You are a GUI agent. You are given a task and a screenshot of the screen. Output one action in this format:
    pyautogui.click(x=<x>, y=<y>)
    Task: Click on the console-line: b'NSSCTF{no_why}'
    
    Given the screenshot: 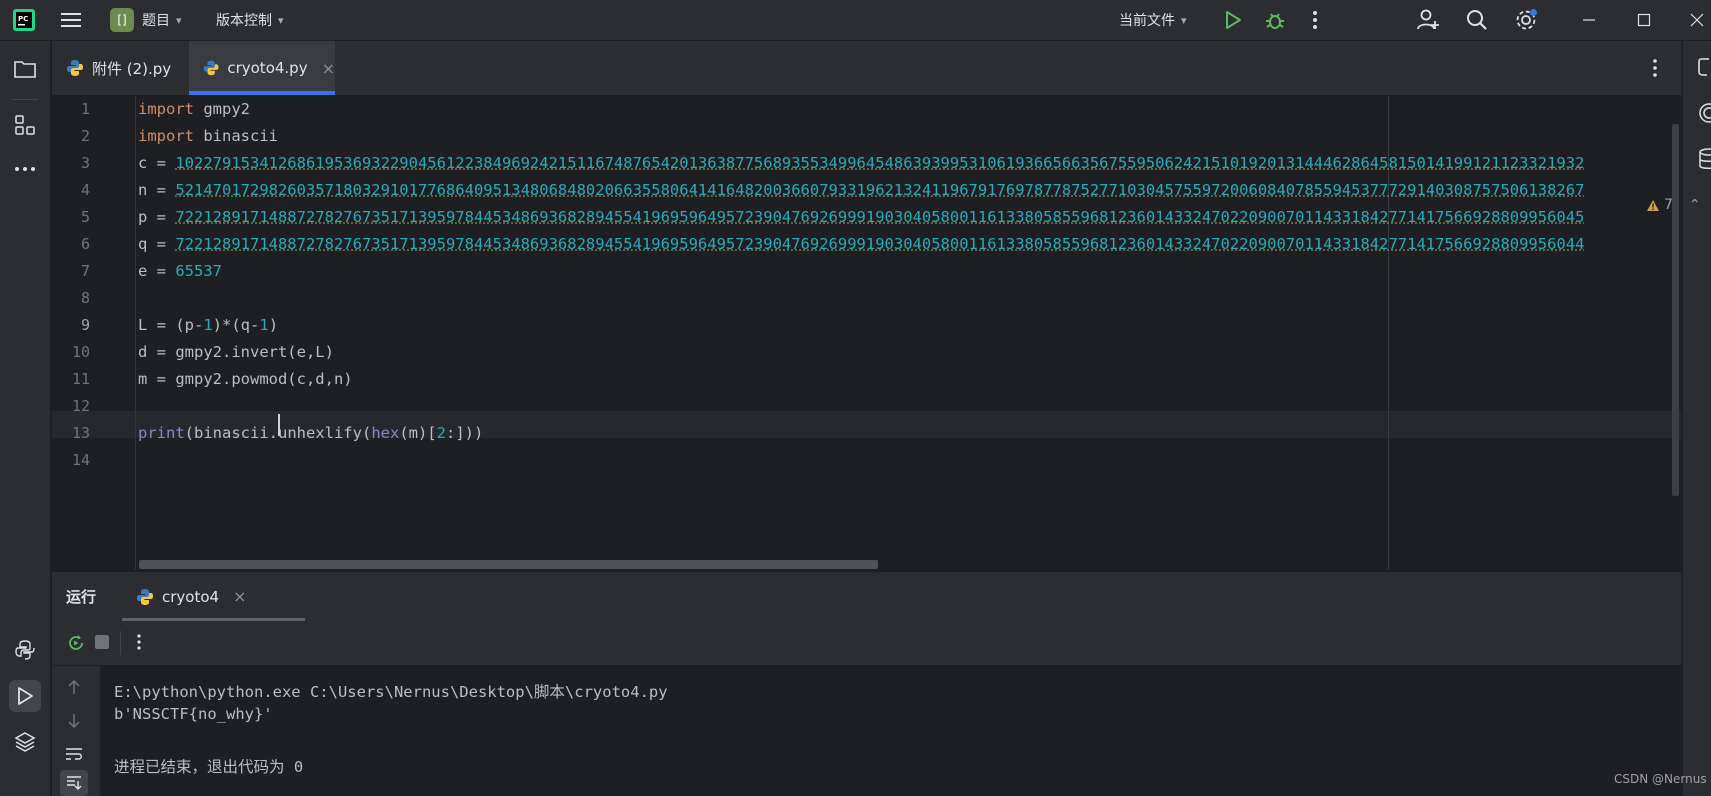 What is the action you would take?
    pyautogui.click(x=193, y=714)
    